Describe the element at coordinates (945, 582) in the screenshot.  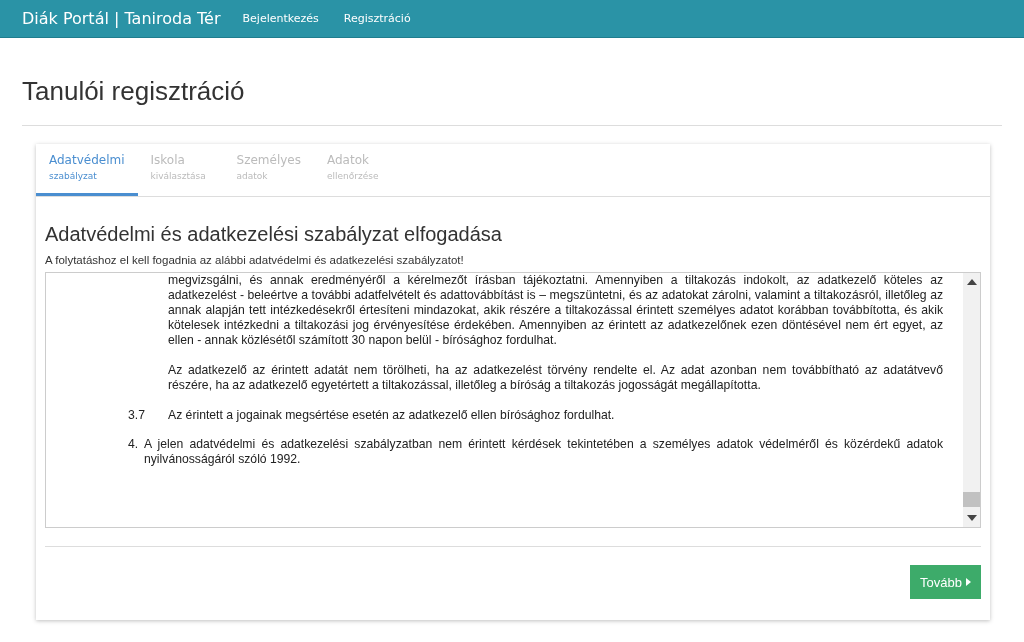
I see `next-button: Tovább` at that location.